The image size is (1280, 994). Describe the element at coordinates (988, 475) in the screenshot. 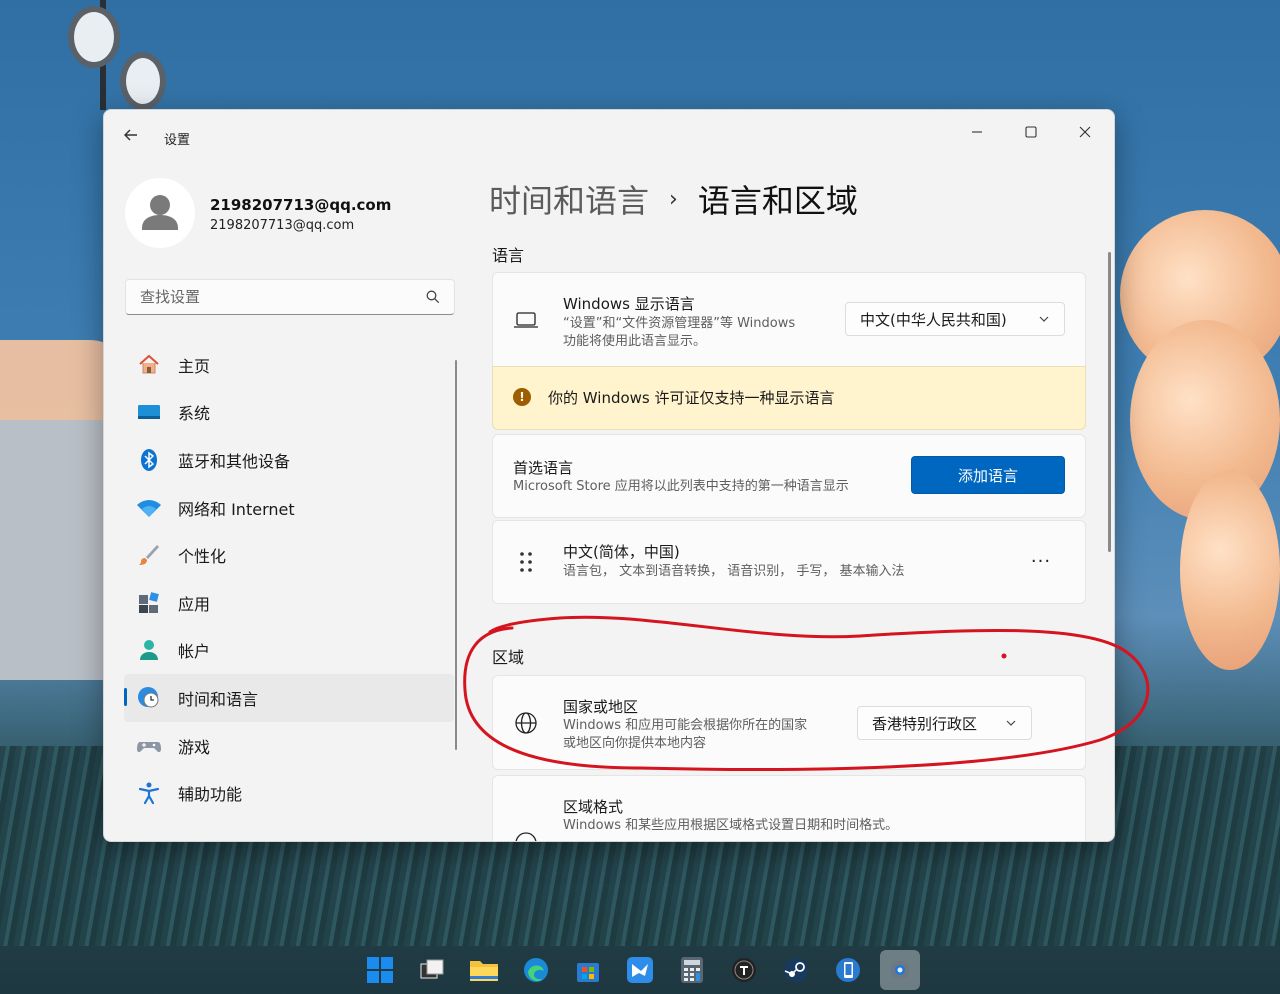

I see `add-language-button: 添加语言` at that location.